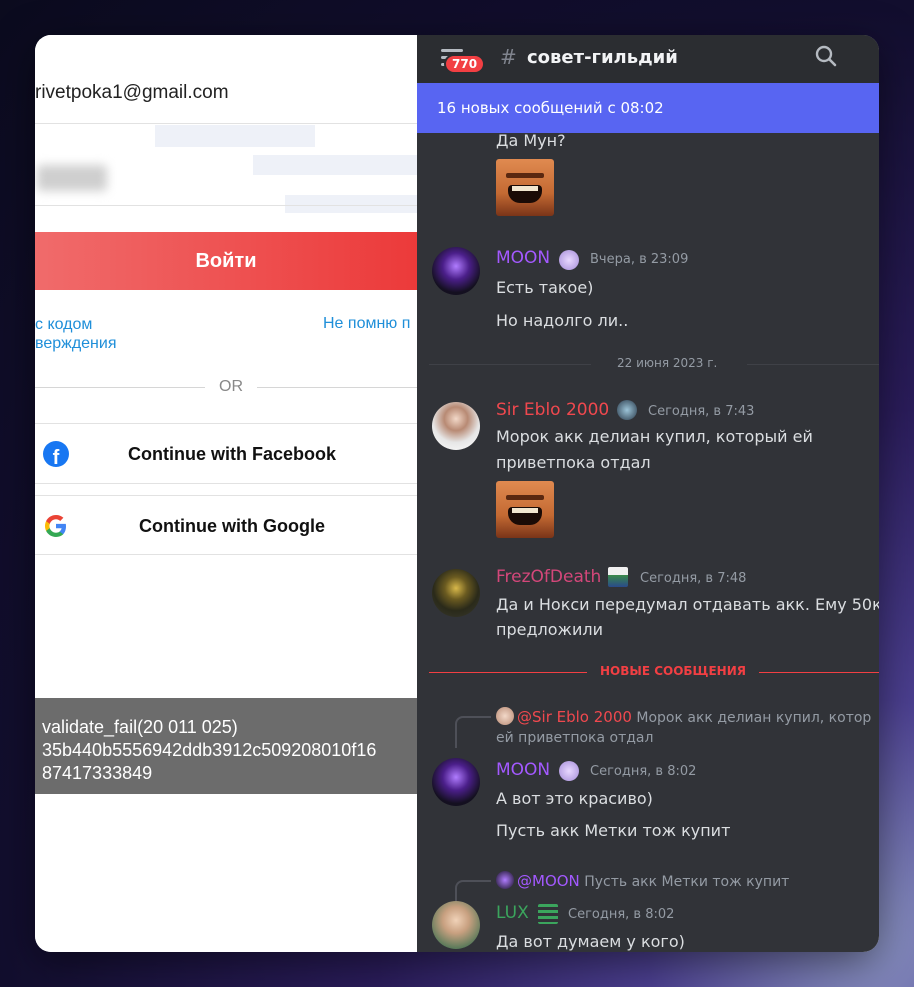  What do you see at coordinates (465, 64) in the screenshot?
I see `unread-badge: 770` at bounding box center [465, 64].